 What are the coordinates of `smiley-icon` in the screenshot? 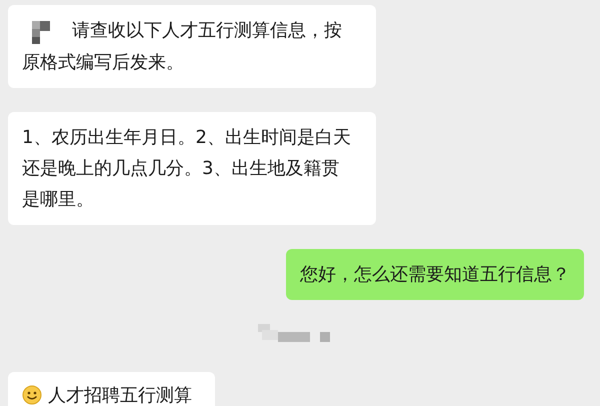 It's located at (32, 395).